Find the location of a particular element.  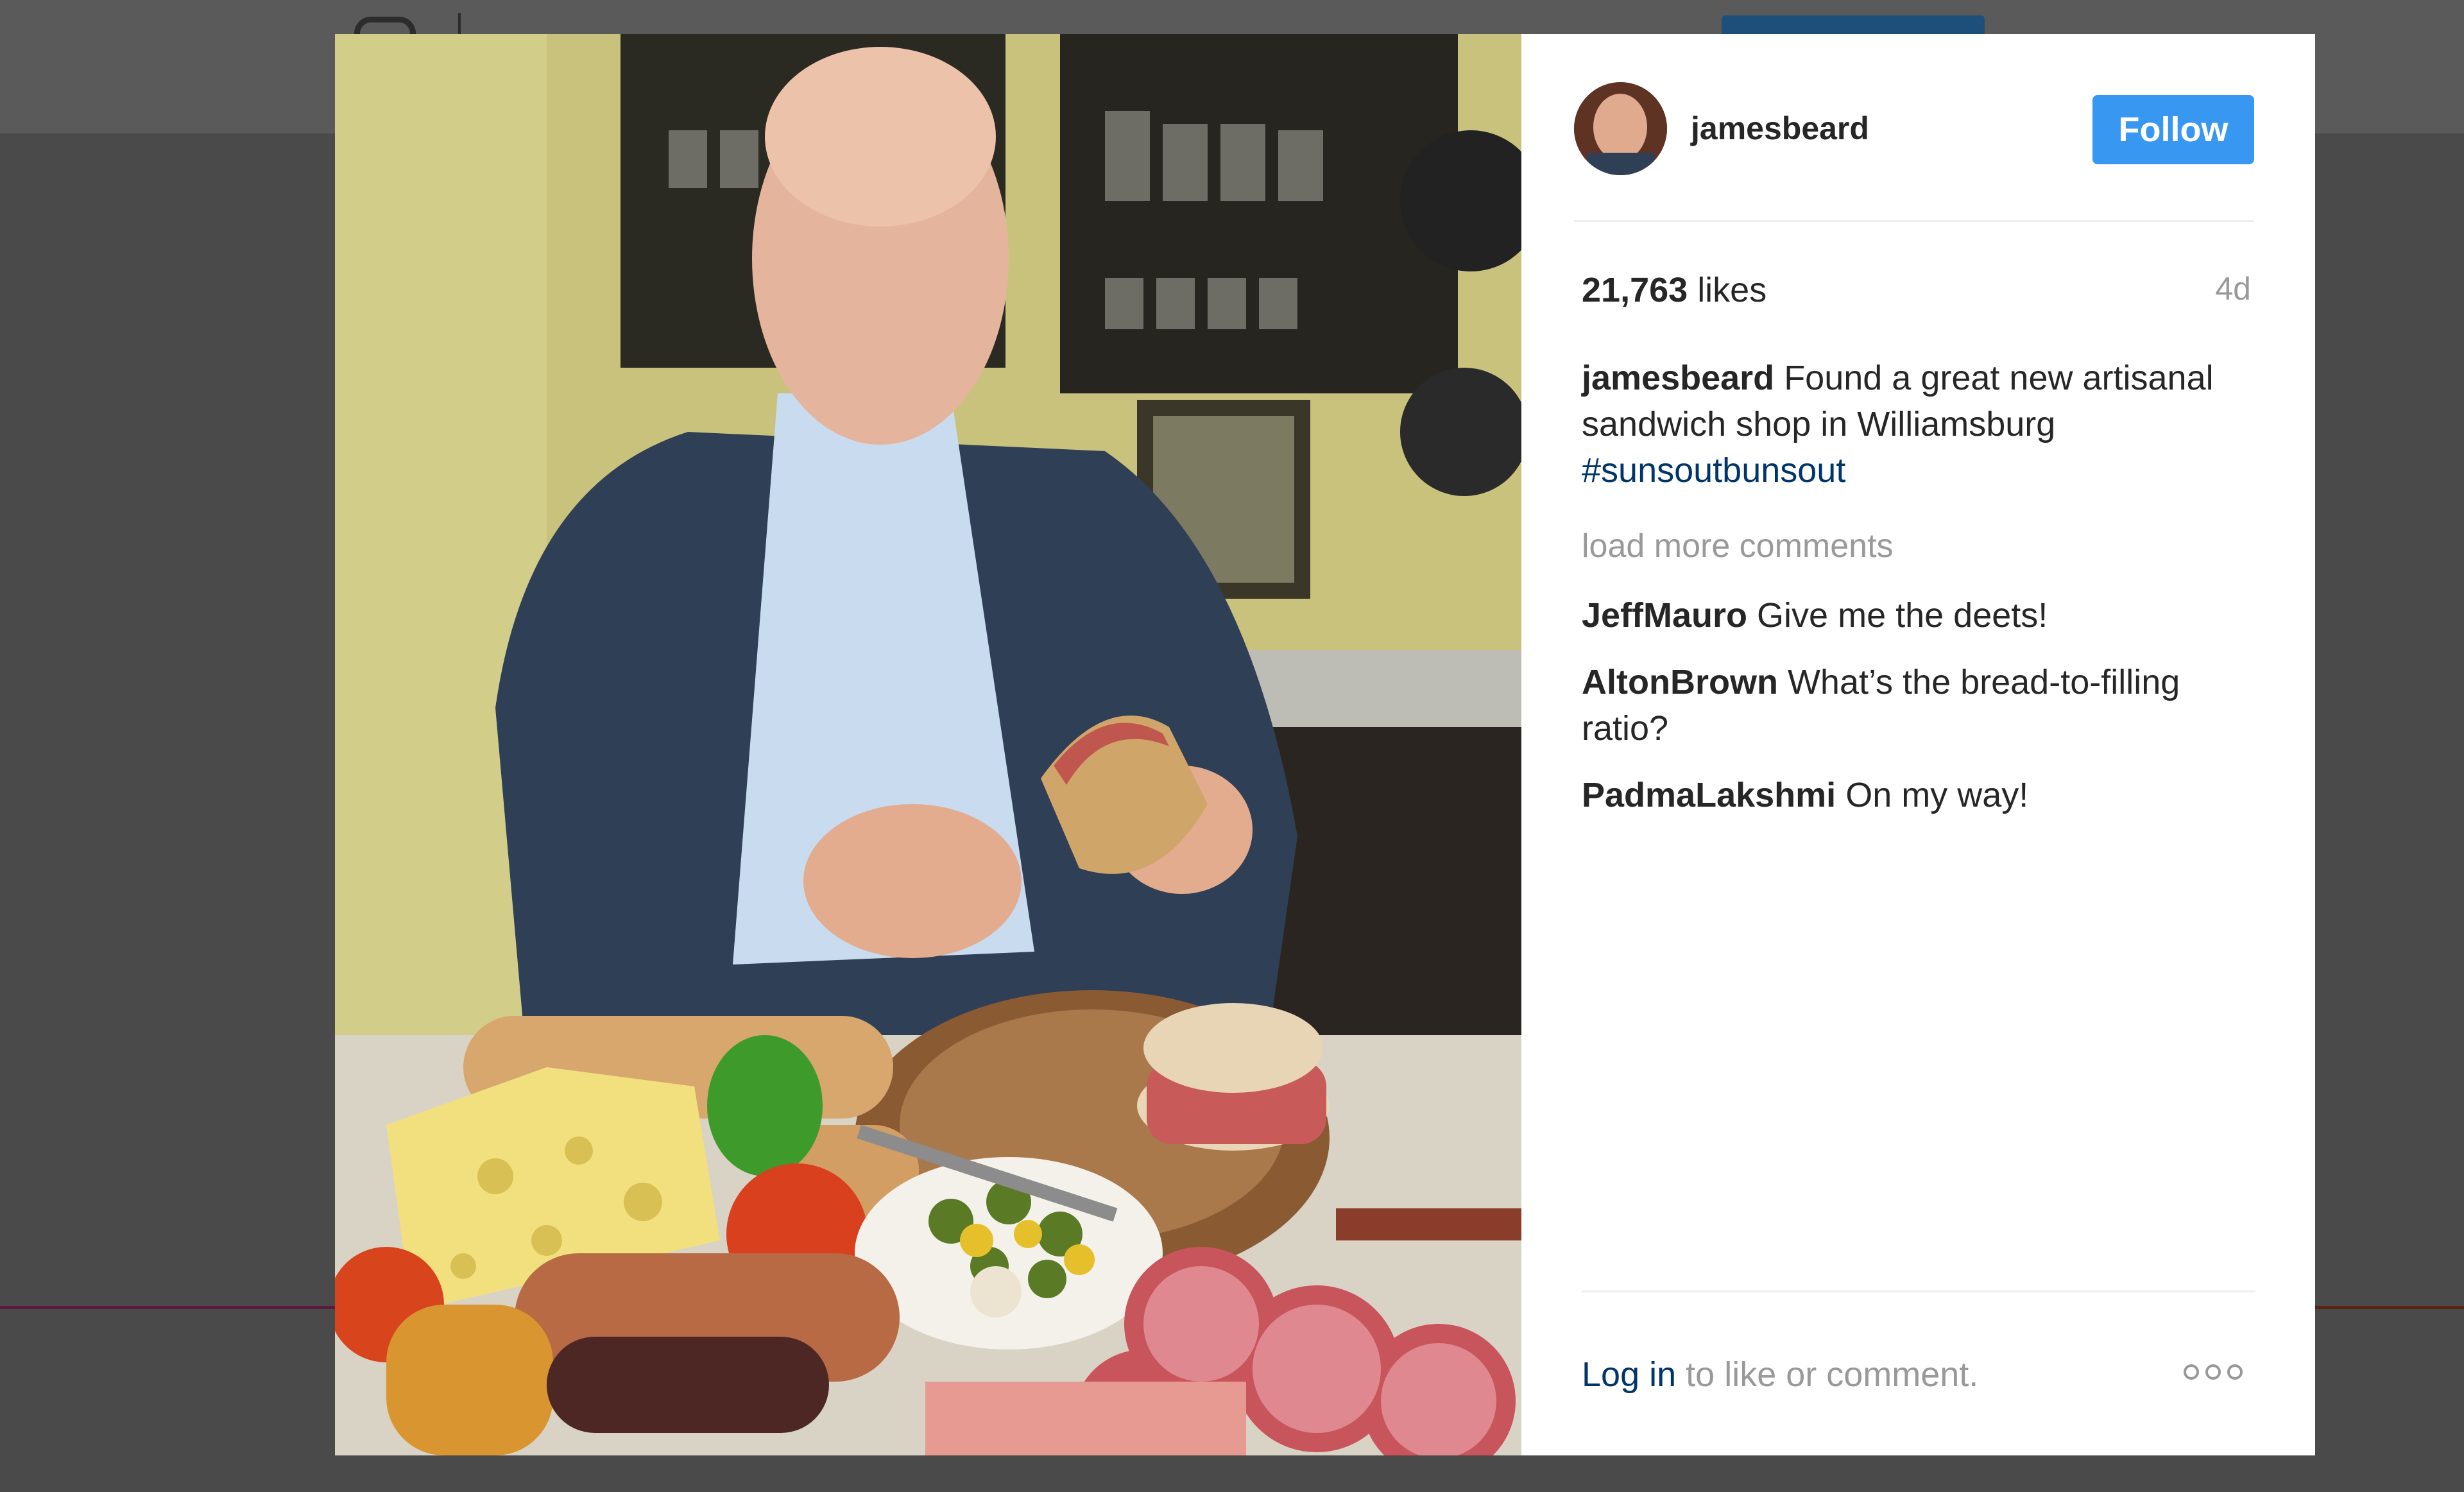

likes-number: 21,763 is located at coordinates (1635, 290).